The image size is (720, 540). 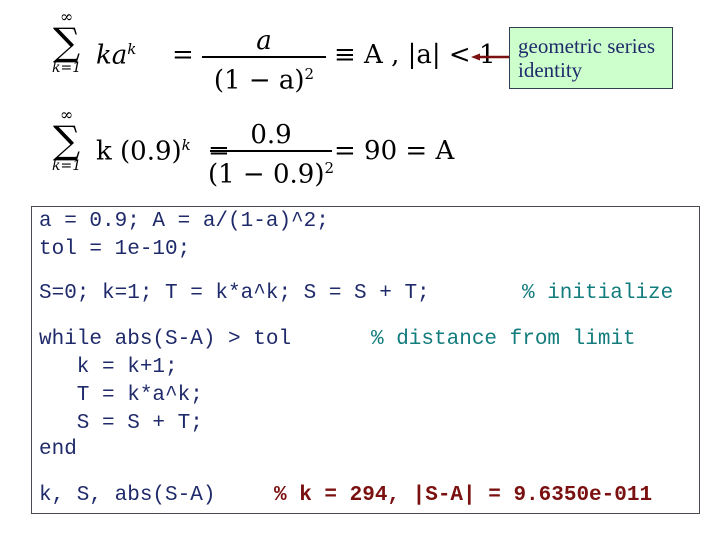 I want to click on code-text: S=0; k=1; T = k*a^k; S = S + T;, so click(x=234, y=293).